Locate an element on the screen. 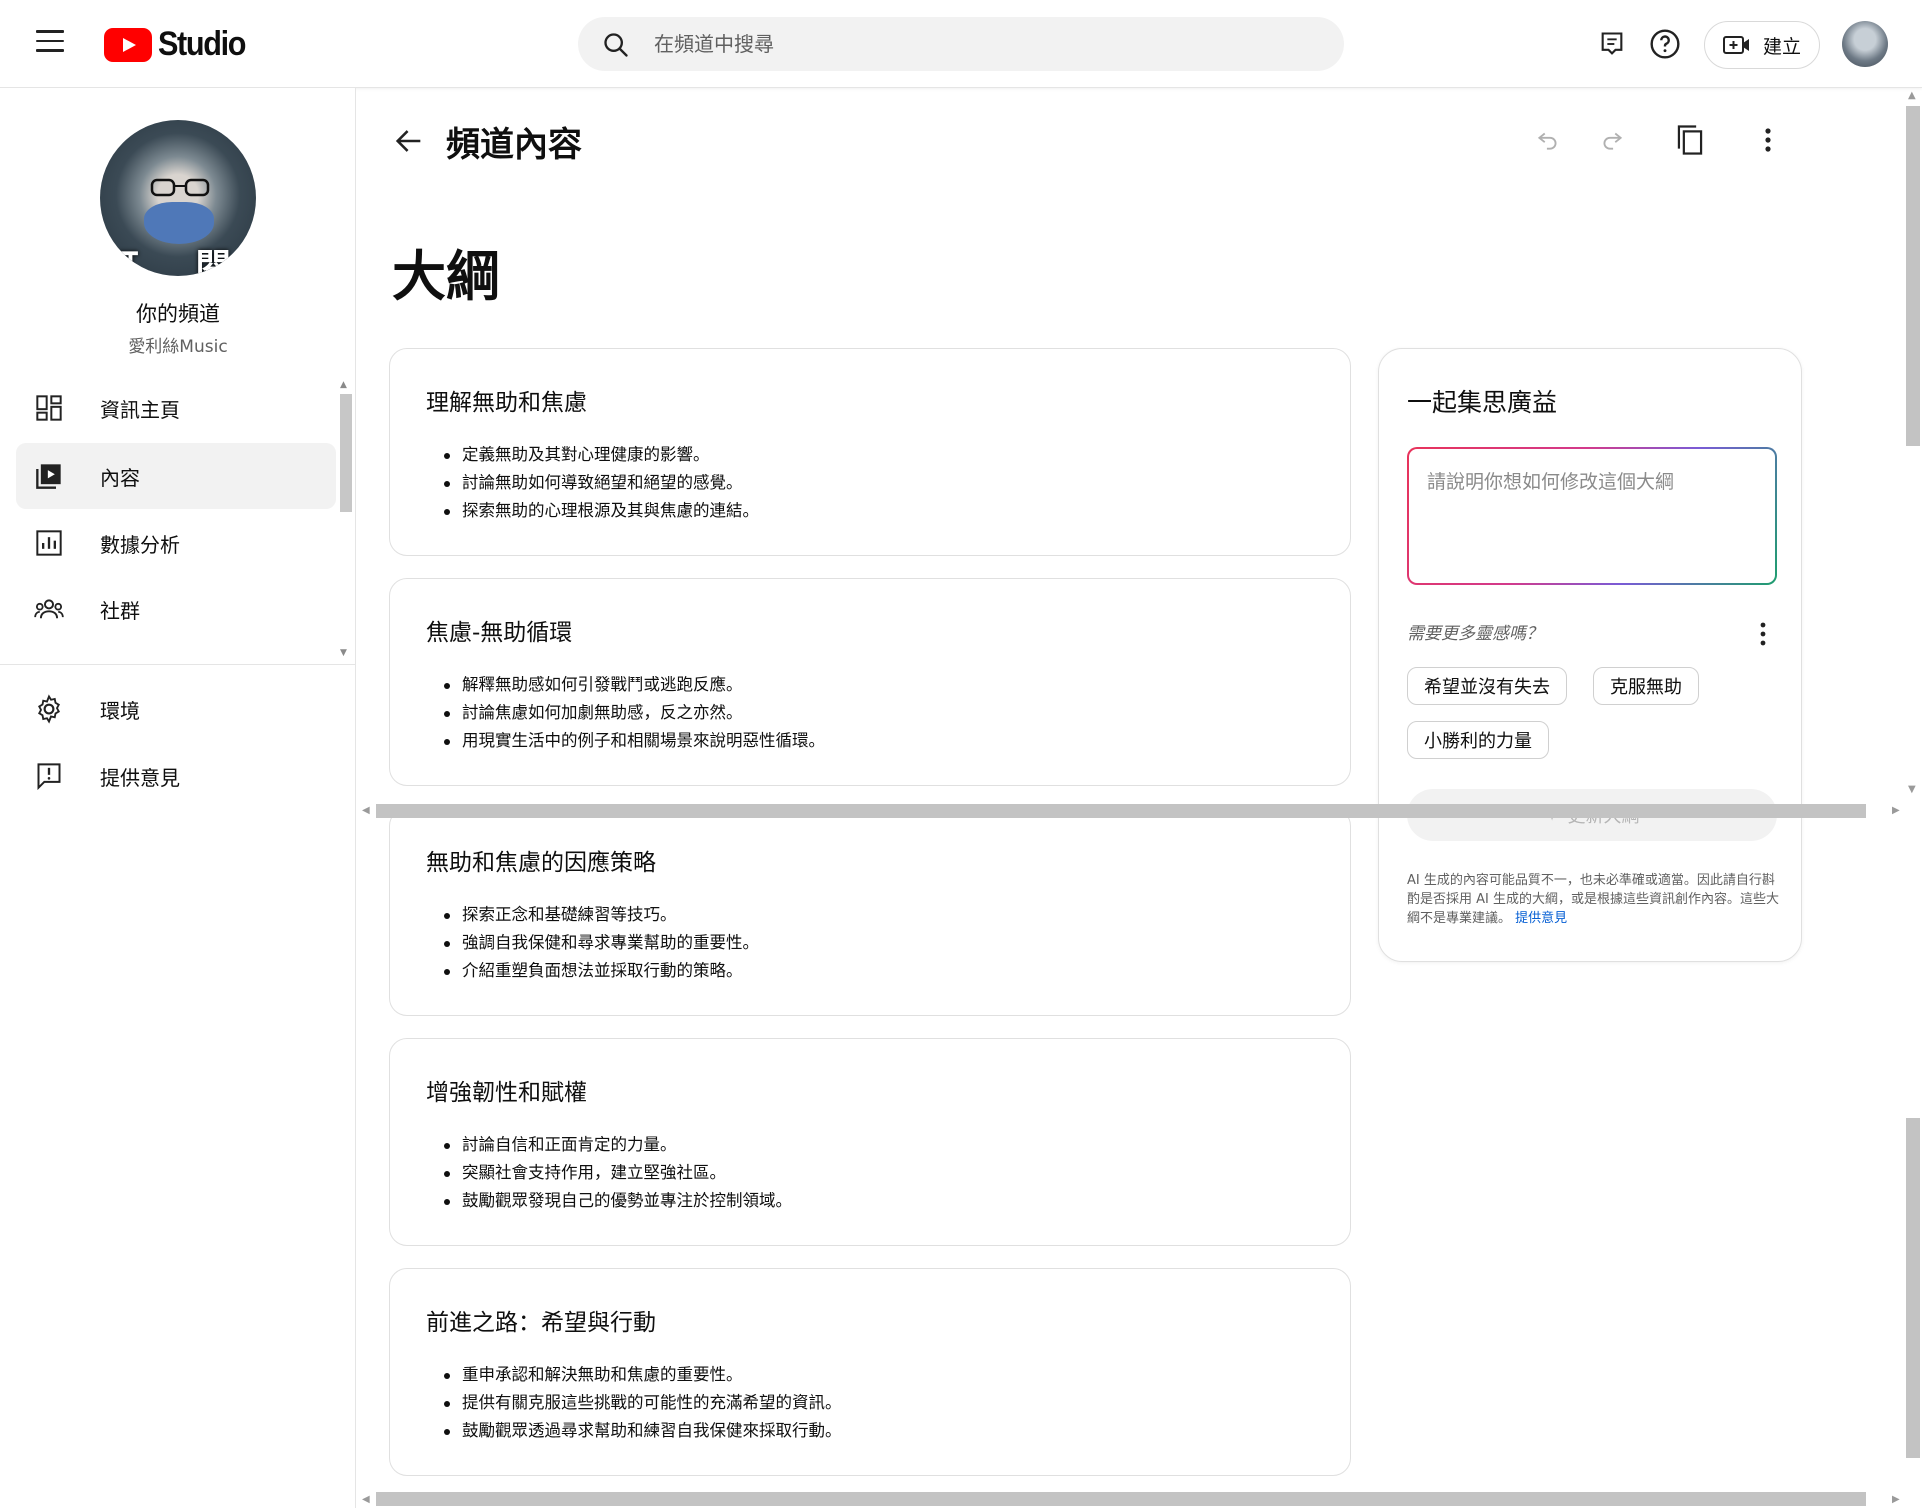 The height and width of the screenshot is (1508, 1922). sidebar-scrollbar is located at coordinates (346, 453).